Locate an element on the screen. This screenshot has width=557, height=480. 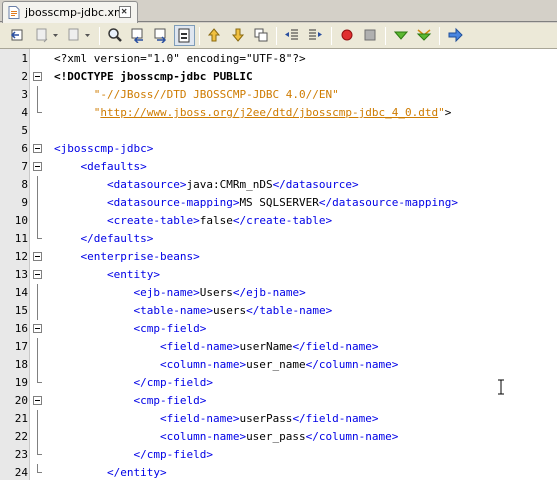
line-number: 10 is located at coordinates (21, 220).